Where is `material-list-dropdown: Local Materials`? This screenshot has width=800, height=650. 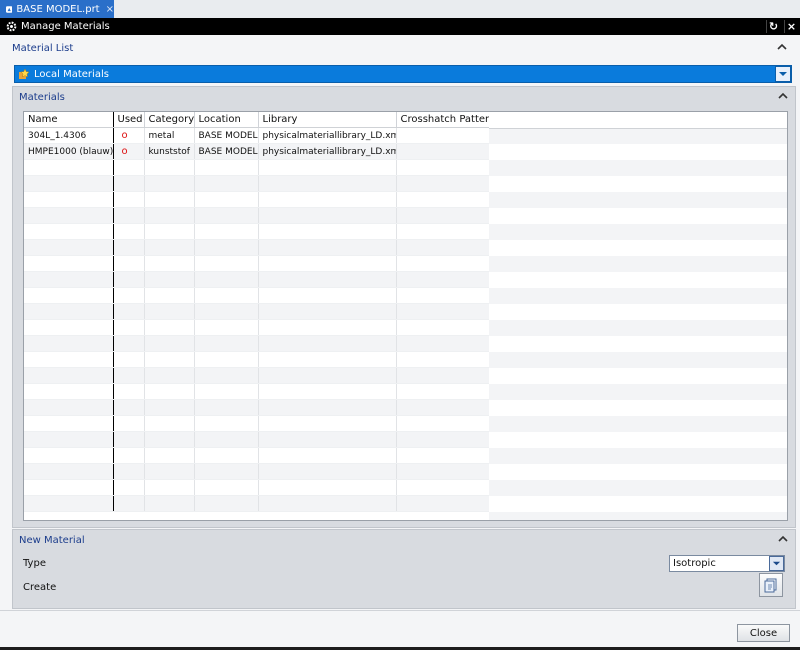
material-list-dropdown: Local Materials is located at coordinates (403, 74).